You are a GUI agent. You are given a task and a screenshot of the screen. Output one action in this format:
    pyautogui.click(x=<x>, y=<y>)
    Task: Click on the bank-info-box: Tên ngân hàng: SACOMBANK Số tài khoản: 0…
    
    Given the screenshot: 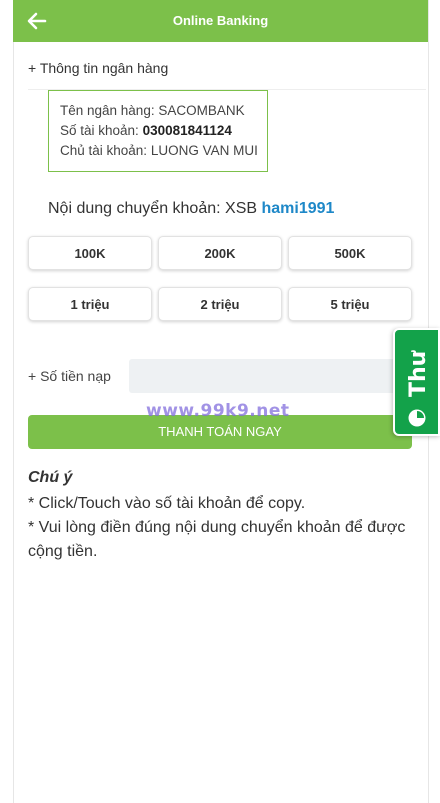 What is the action you would take?
    pyautogui.click(x=158, y=131)
    